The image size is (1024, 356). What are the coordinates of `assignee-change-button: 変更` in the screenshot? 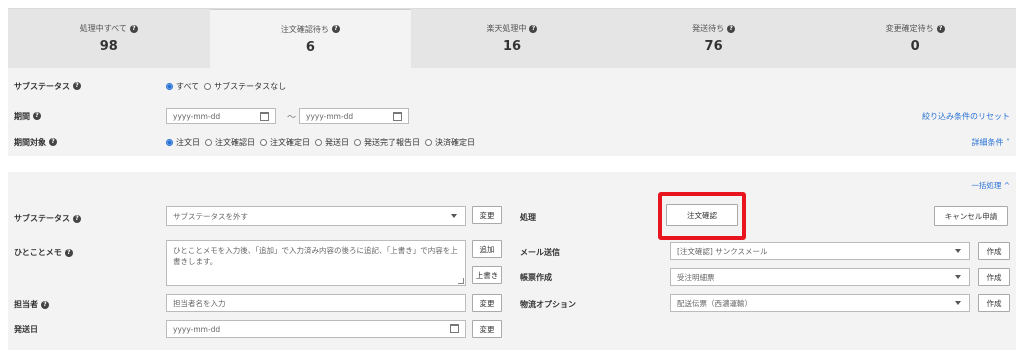 It's located at (487, 303).